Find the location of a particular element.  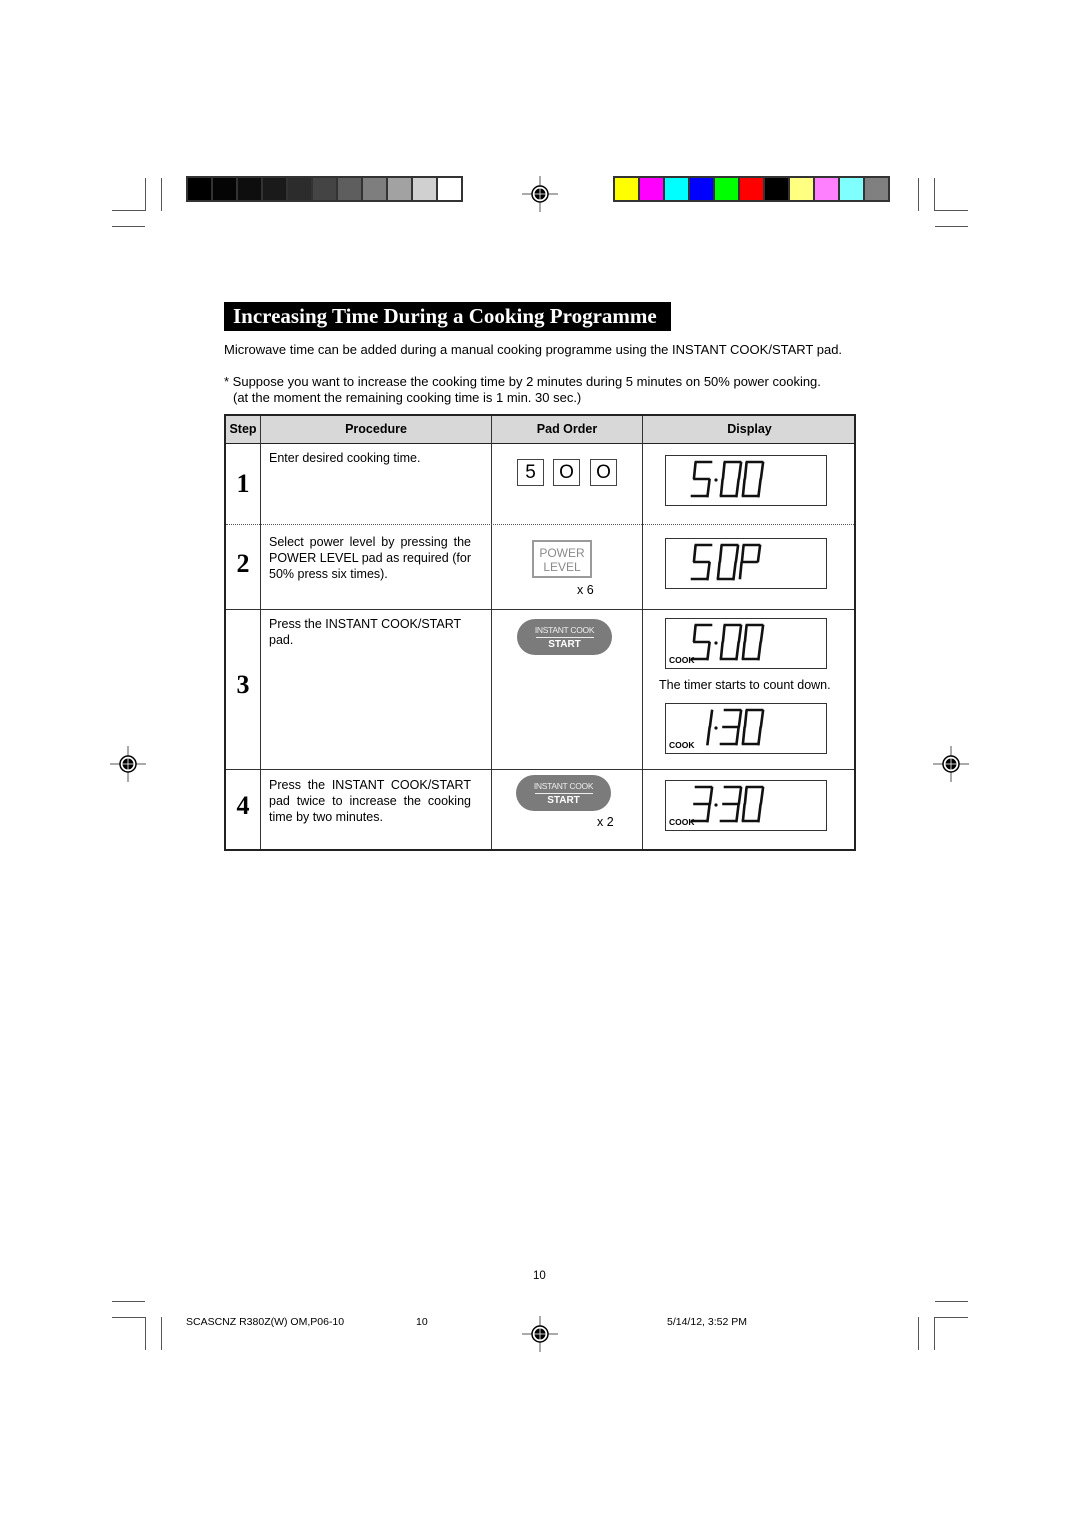

footer-file-name: SCASCNZ R380Z(W) OM,P06-10 is located at coordinates (265, 1322).